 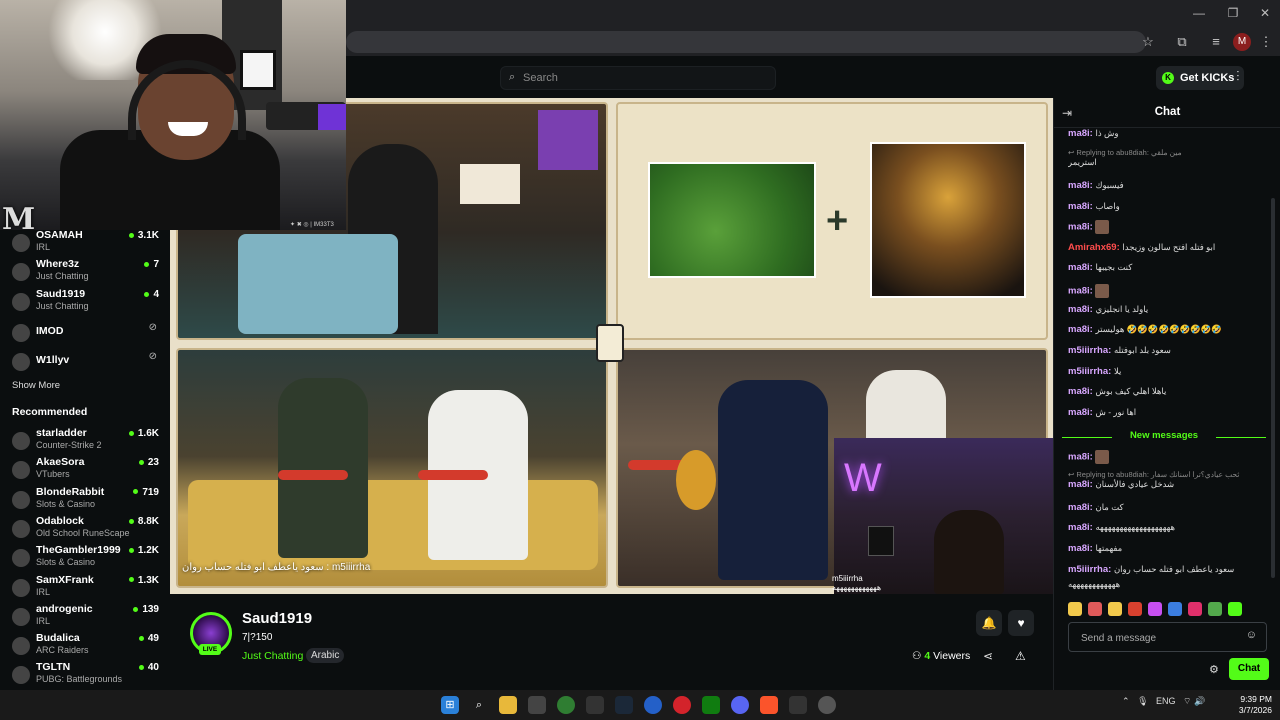 What do you see at coordinates (85, 271) in the screenshot?
I see `sidebar-channel: Where3z Just Chatting 7` at bounding box center [85, 271].